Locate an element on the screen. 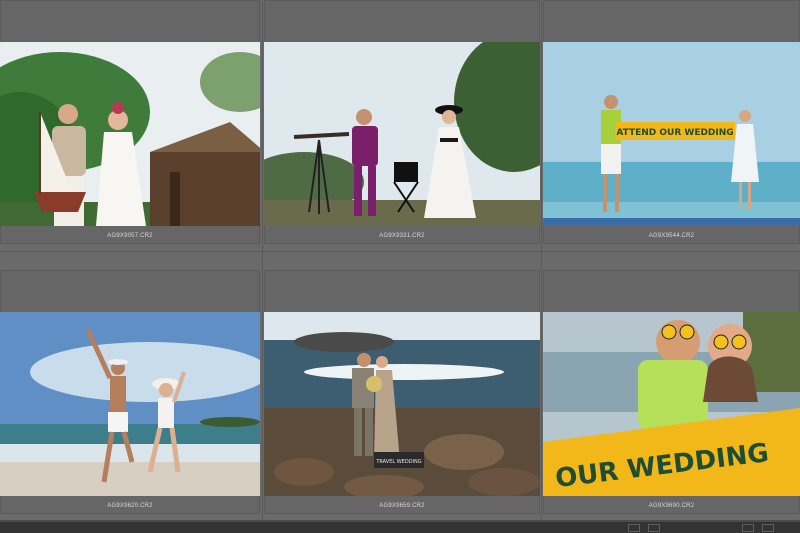  grid-cell: AG9X9057.CR2 is located at coordinates (130, 122).